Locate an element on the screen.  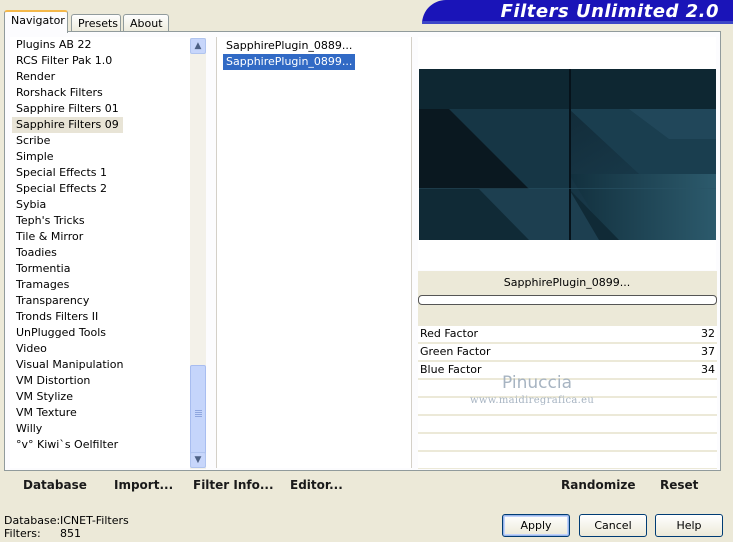
help-button: Help is located at coordinates (689, 525).